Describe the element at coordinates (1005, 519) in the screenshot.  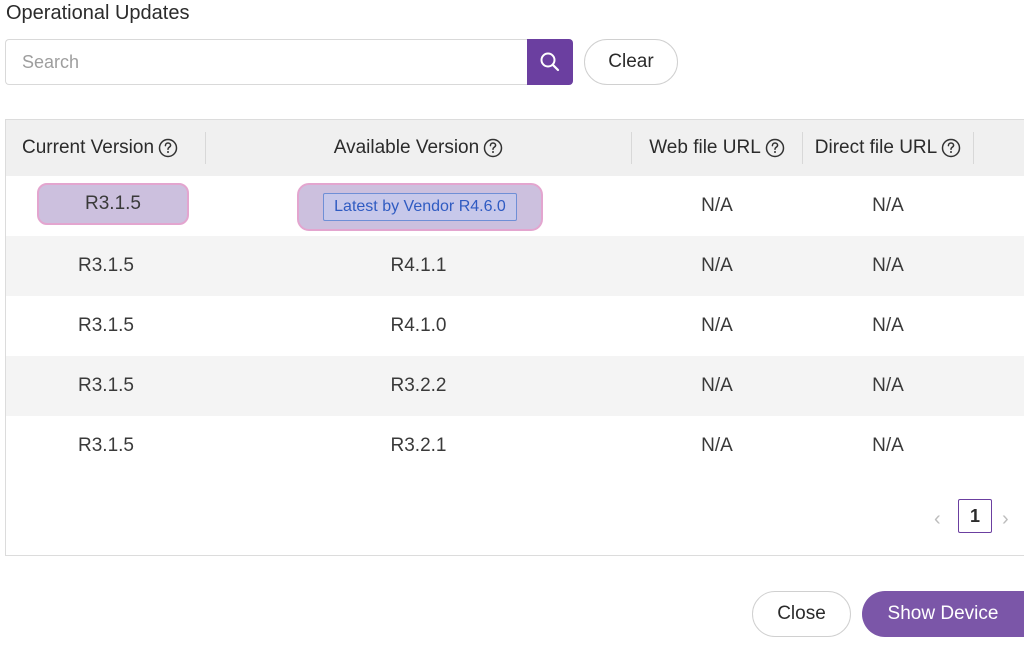
I see `pagination-next-icon: ›` at that location.